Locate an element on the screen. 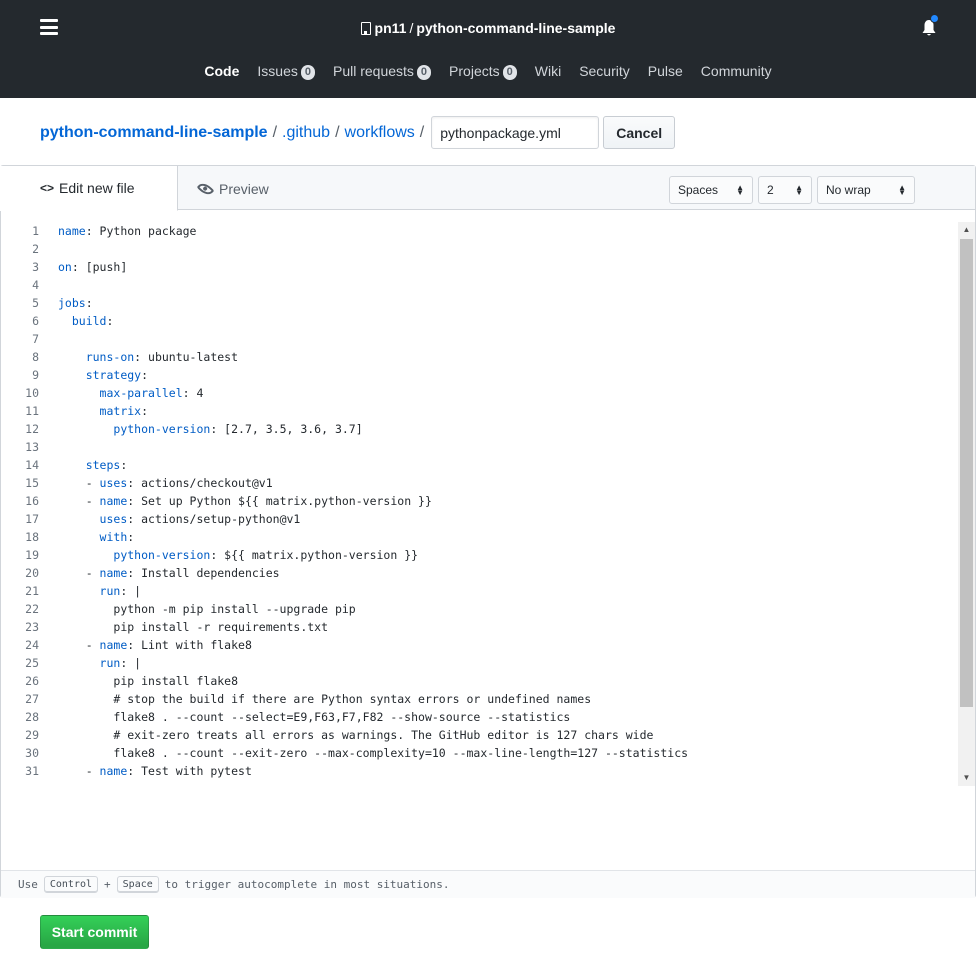 This screenshot has height=965, width=976. nav-label: Projects is located at coordinates (474, 71).